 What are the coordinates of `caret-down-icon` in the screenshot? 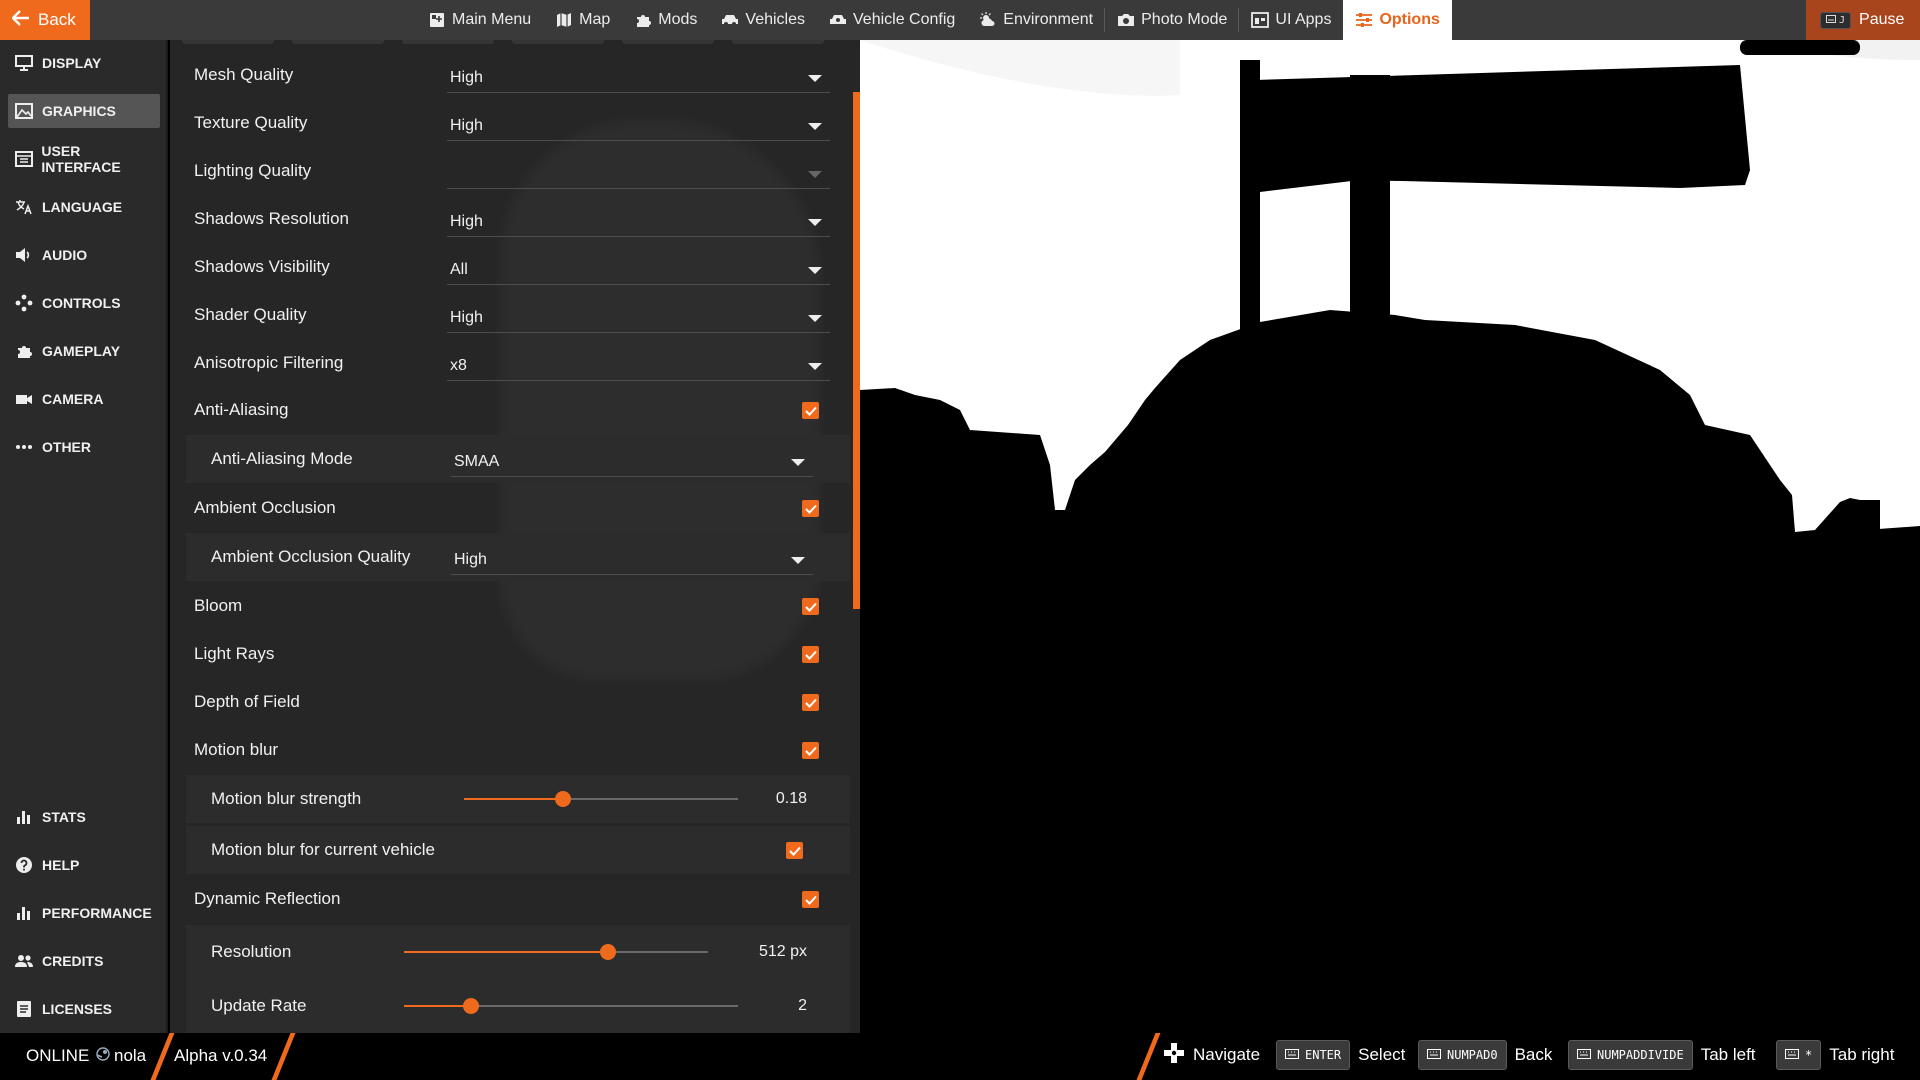 It's located at (815, 318).